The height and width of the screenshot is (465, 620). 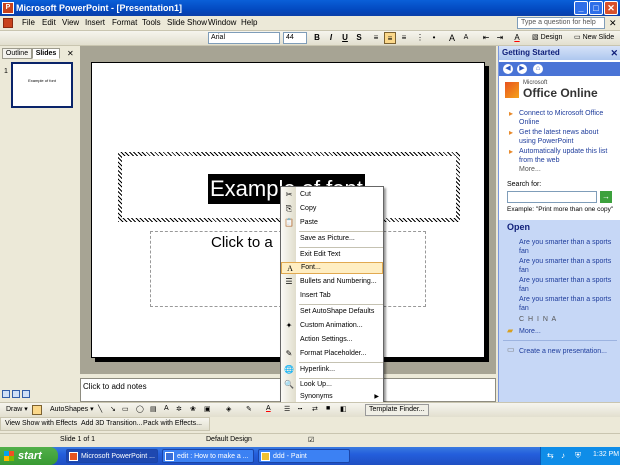 What do you see at coordinates (606, 197) in the screenshot?
I see `search-go-button: →` at bounding box center [606, 197].